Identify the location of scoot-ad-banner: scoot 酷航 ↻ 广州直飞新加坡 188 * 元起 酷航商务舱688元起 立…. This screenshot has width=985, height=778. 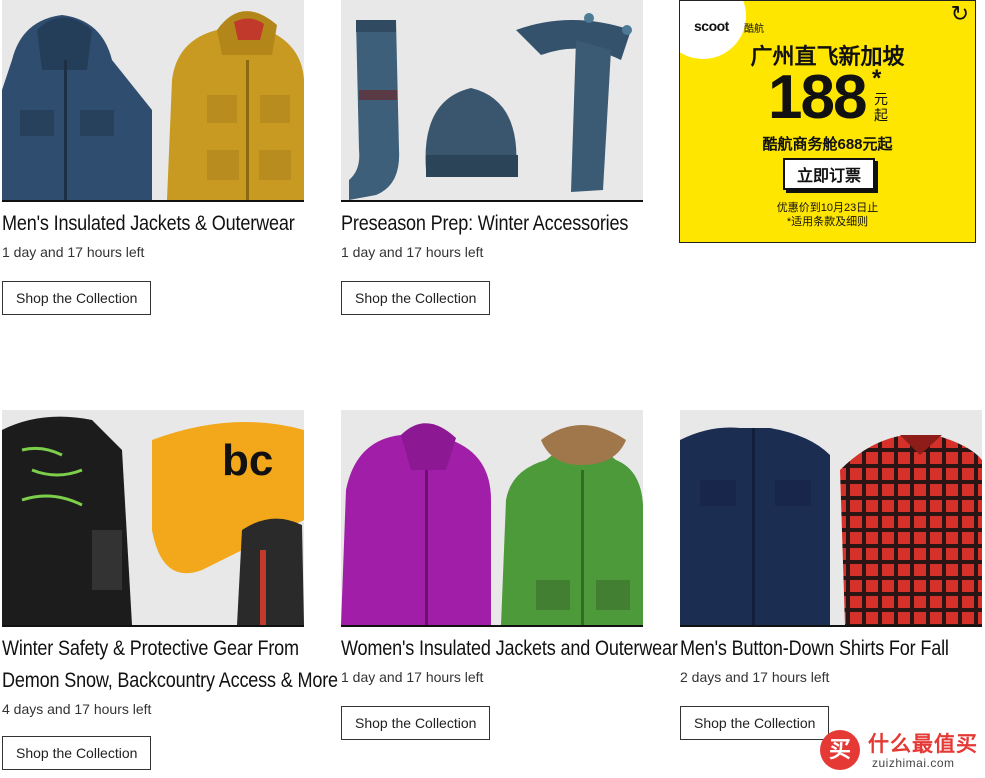
(827, 121).